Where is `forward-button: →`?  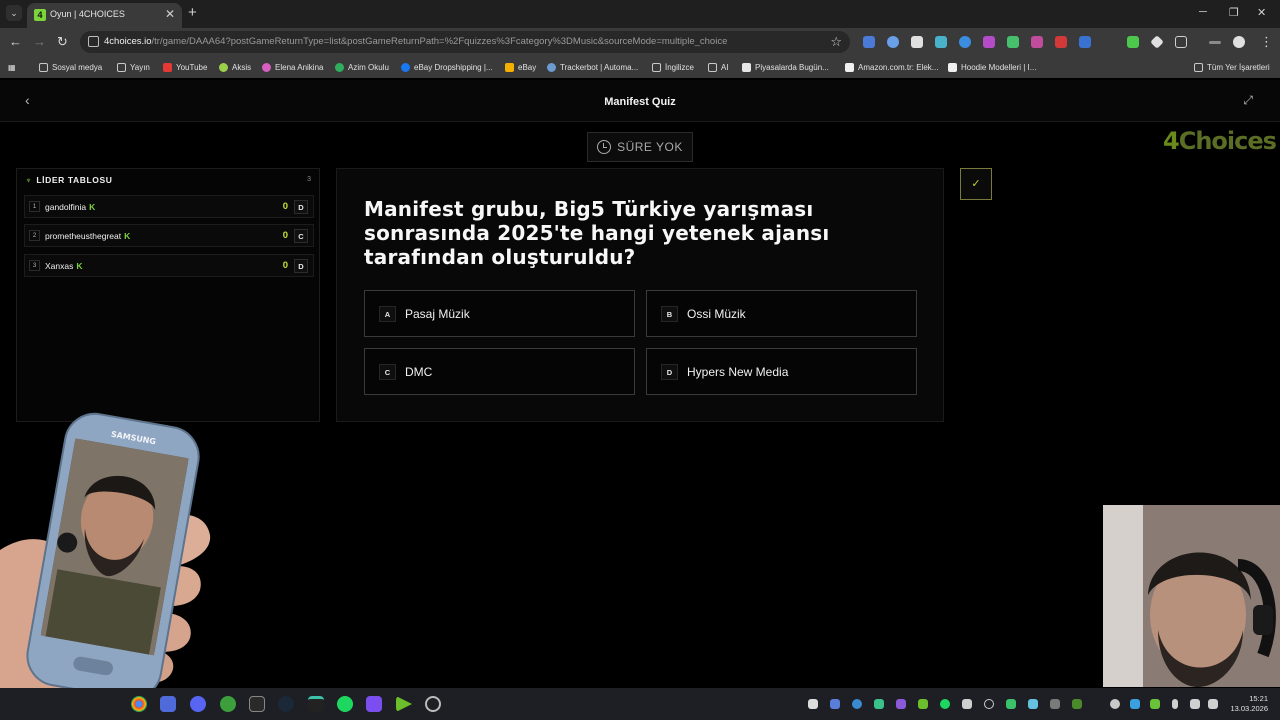 forward-button: → is located at coordinates (39, 41).